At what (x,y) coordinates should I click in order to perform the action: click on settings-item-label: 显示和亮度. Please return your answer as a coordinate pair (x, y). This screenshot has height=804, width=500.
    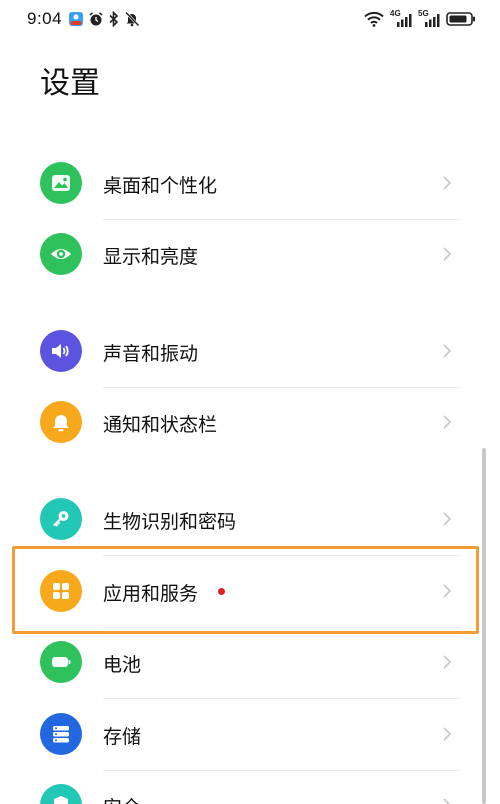
    Looking at the image, I should click on (151, 257).